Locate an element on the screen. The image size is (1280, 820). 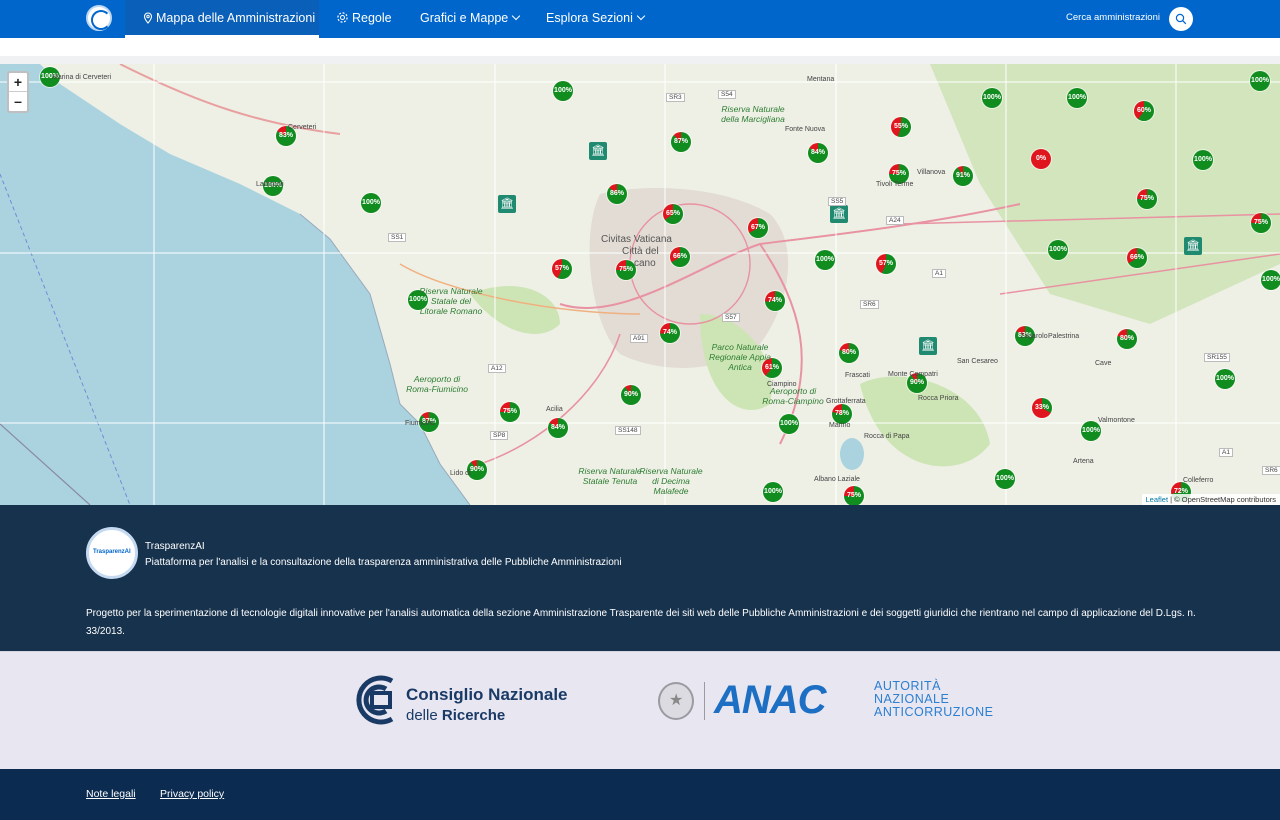
osm-attribution: | © OpenStreetMap contributors is located at coordinates (1223, 499).